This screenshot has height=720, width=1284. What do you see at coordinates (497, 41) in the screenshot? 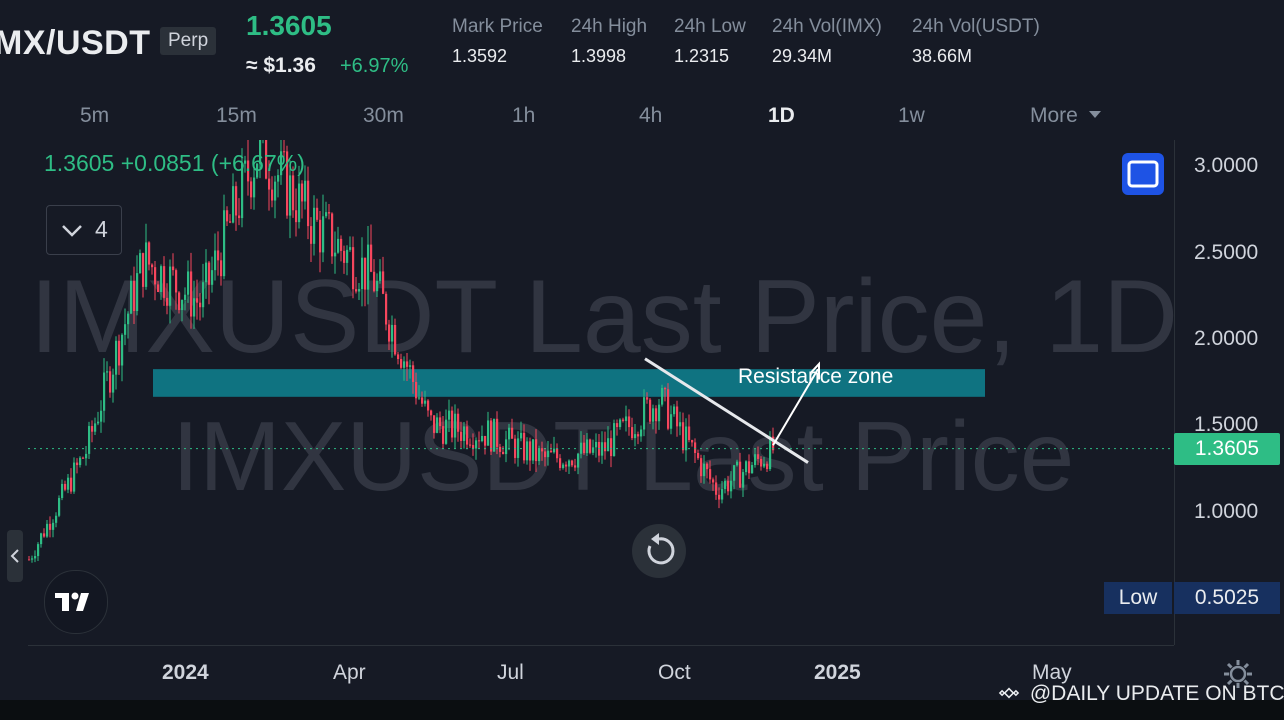
I see `stat-mark-price: Mark Price 1.3592` at bounding box center [497, 41].